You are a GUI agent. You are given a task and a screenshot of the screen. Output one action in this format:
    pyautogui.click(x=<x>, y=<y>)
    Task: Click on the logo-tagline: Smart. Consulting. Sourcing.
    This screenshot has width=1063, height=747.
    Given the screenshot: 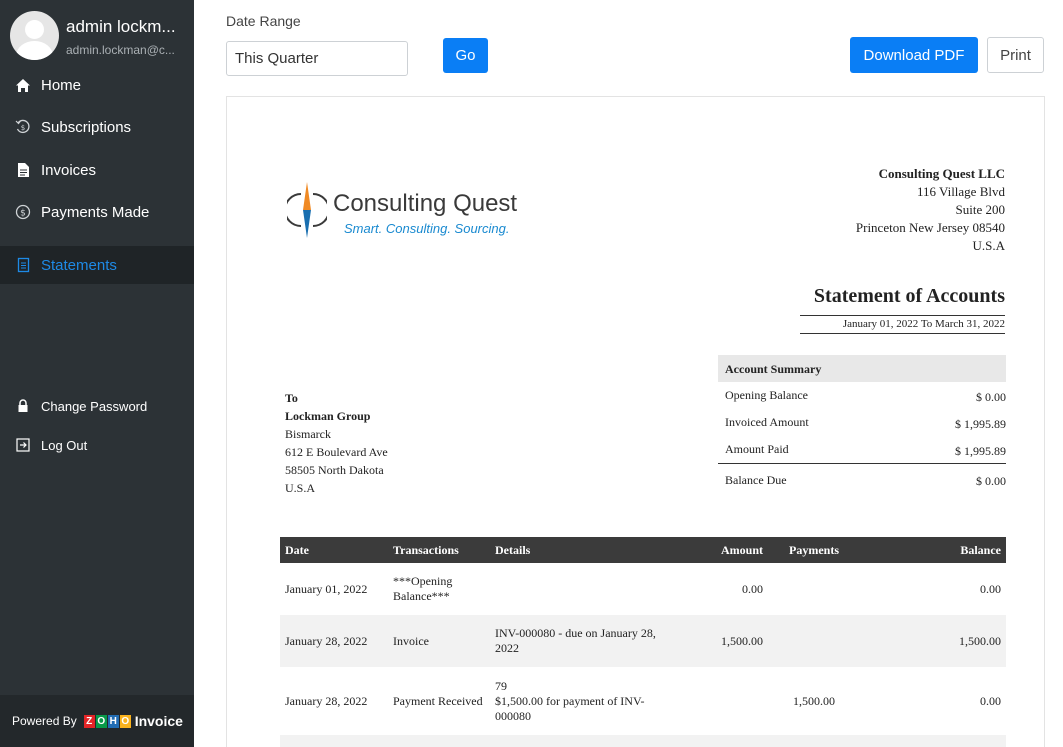 What is the action you would take?
    pyautogui.click(x=427, y=228)
    